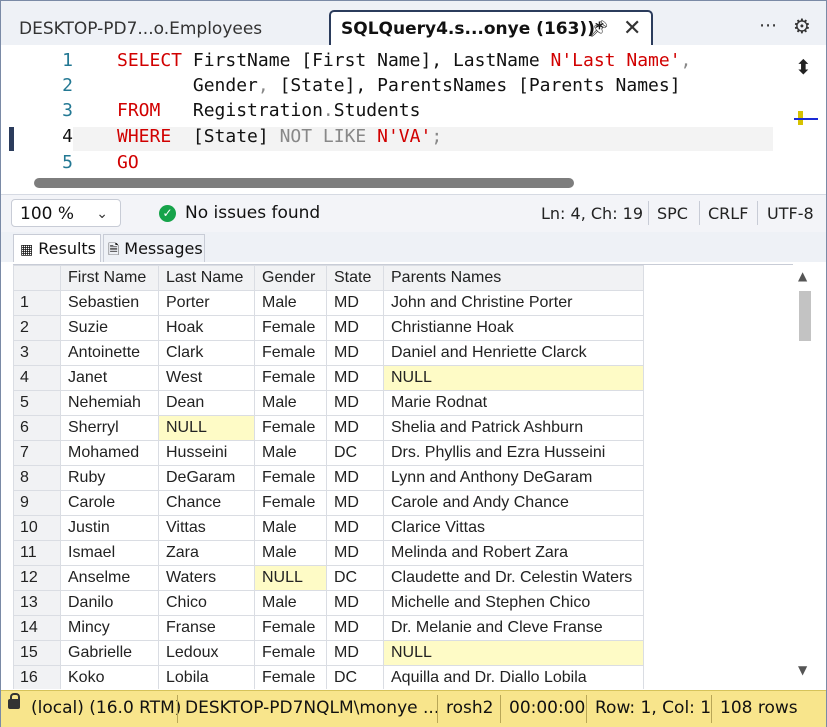 The image size is (827, 727). What do you see at coordinates (66, 213) in the screenshot?
I see `zoom-select: 100 % ⌄` at bounding box center [66, 213].